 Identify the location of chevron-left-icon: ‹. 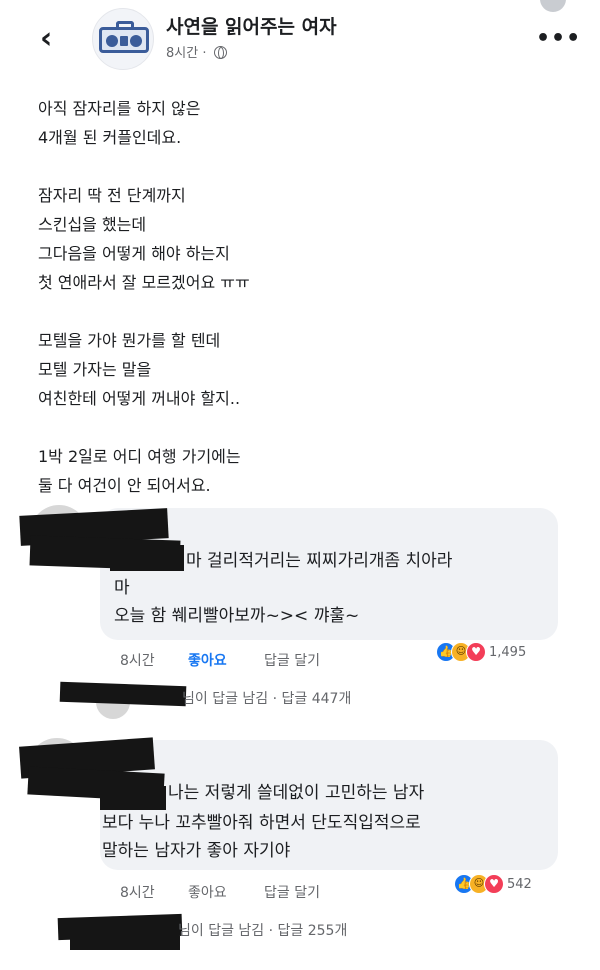
(55, 39).